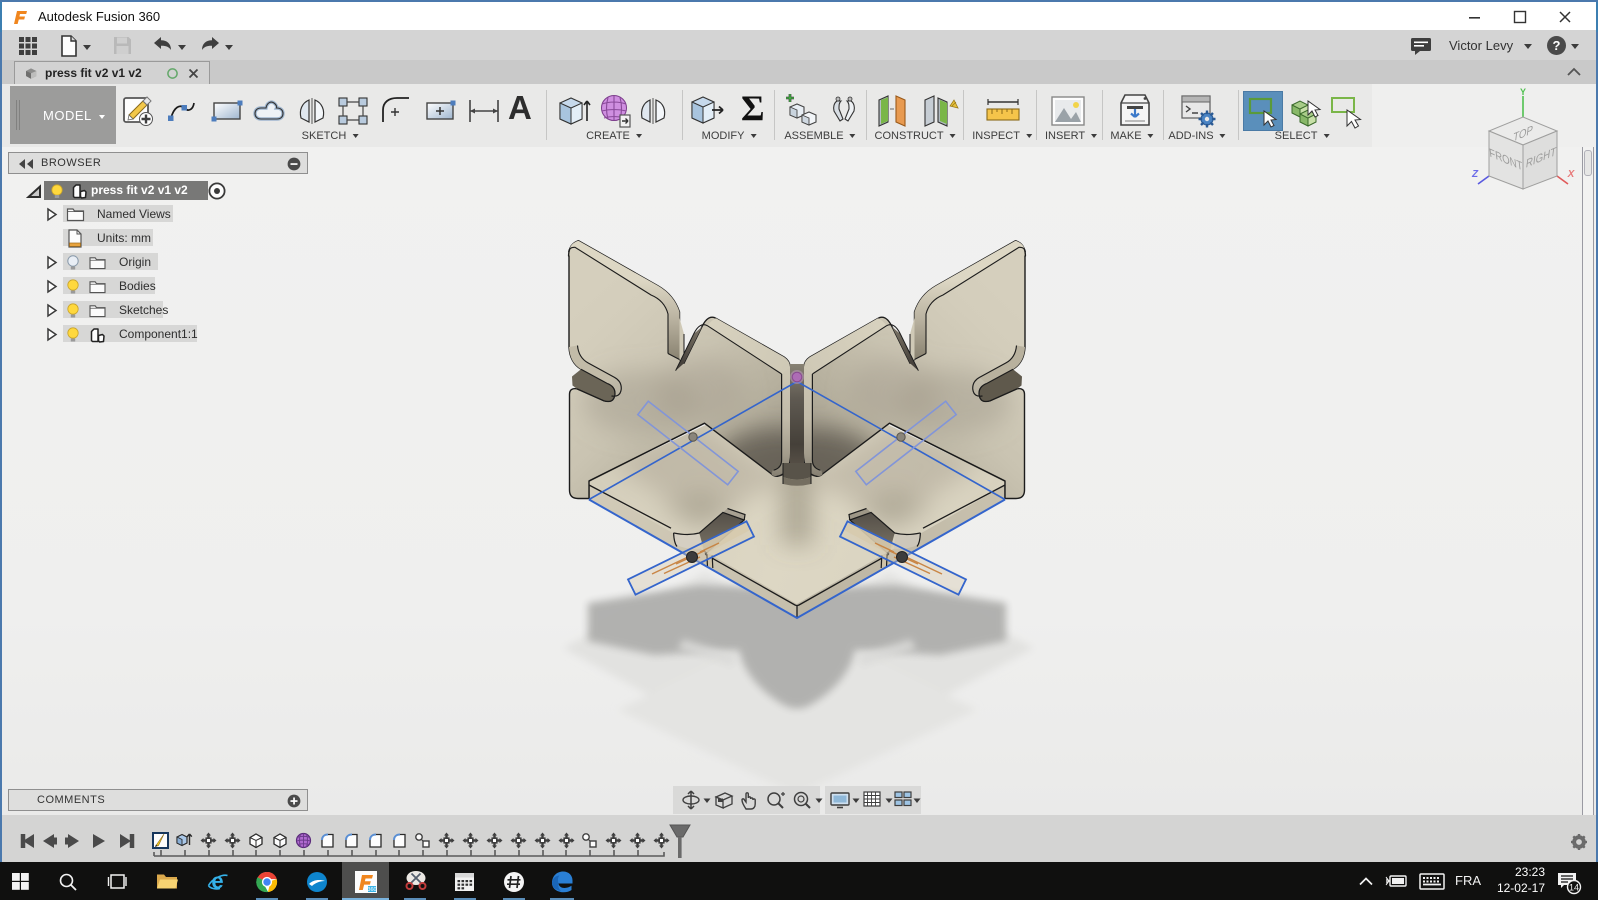 Image resolution: width=1598 pixels, height=900 pixels. Describe the element at coordinates (217, 882) in the screenshot. I see `svg-text: e` at that location.